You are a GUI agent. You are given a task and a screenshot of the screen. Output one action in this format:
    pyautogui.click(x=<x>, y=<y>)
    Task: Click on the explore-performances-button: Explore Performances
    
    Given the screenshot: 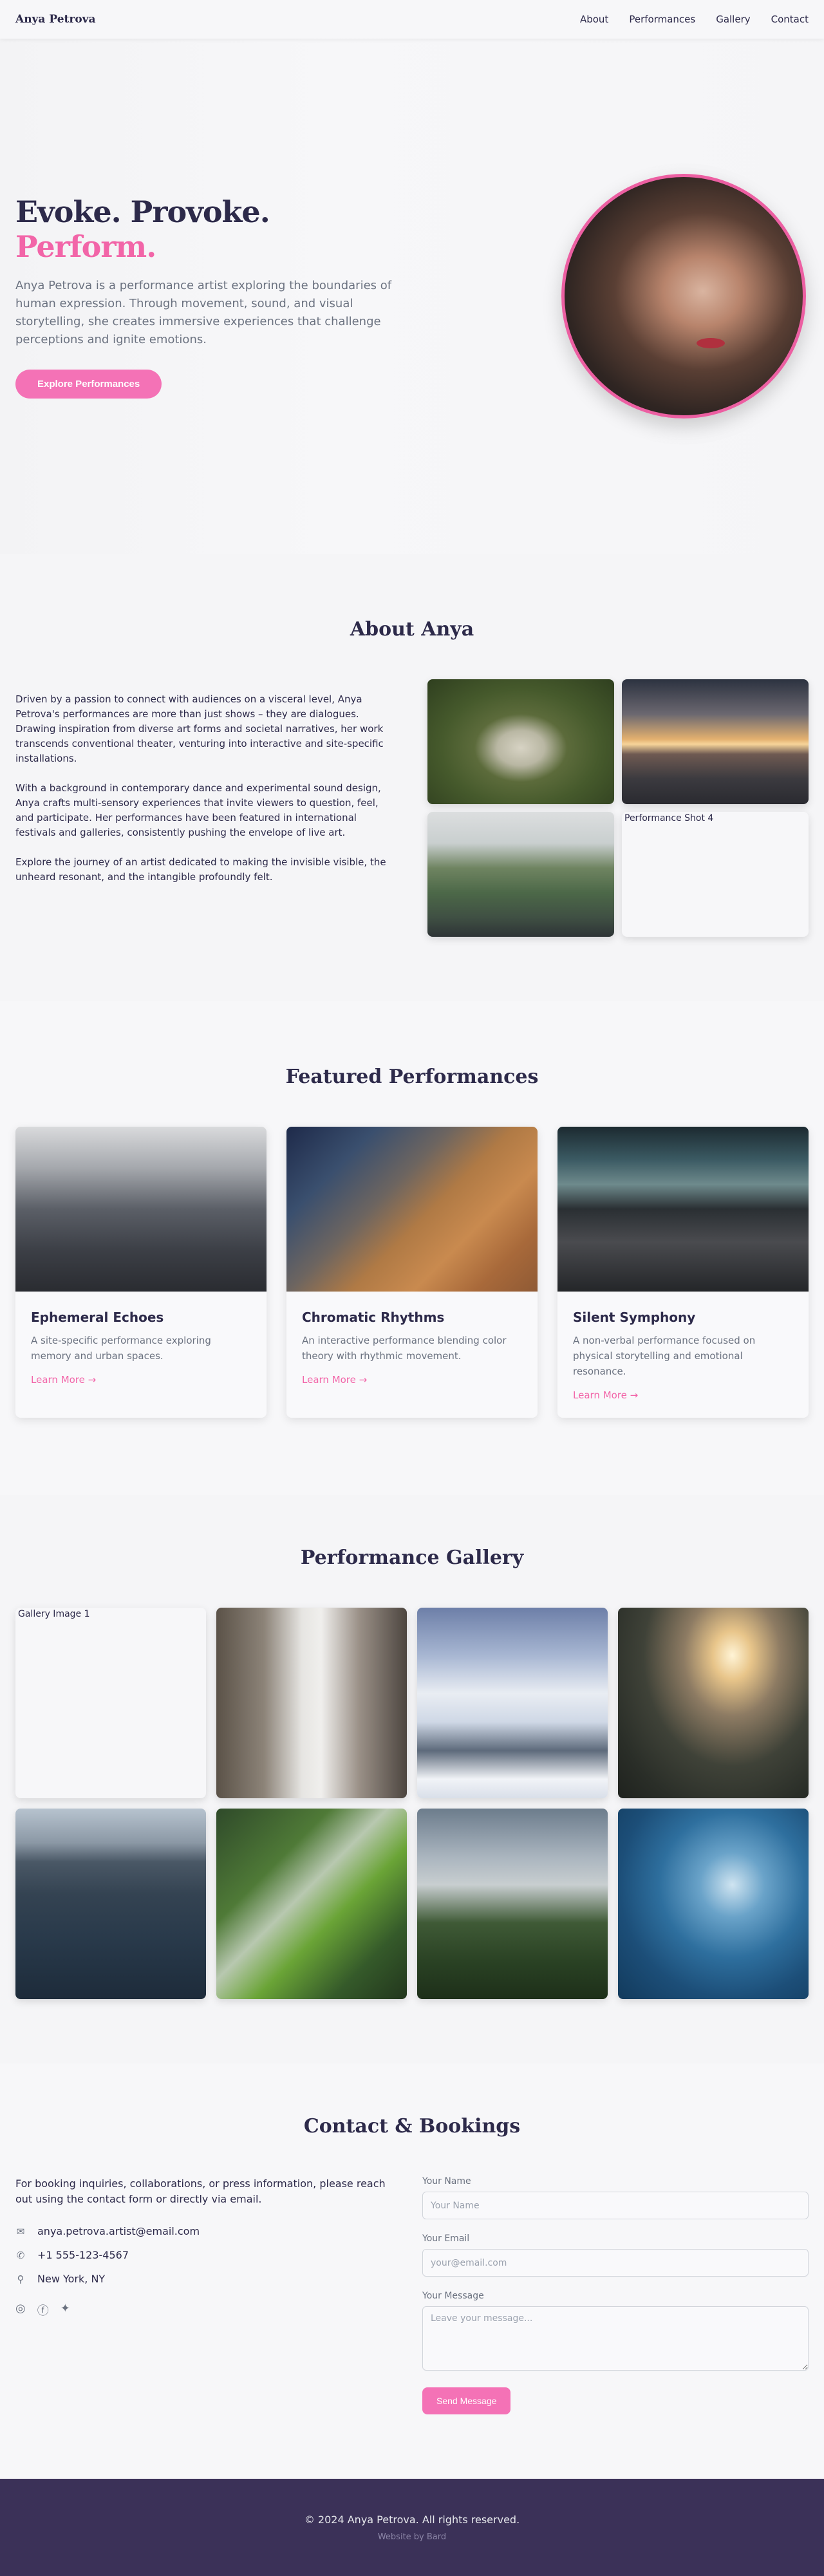 What is the action you would take?
    pyautogui.click(x=88, y=384)
    